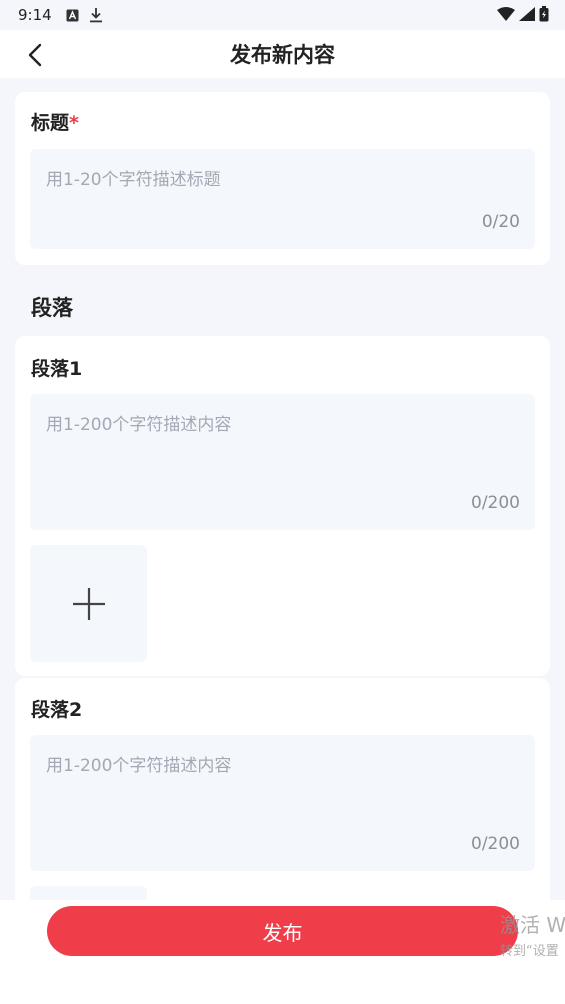 The width and height of the screenshot is (565, 1004). I want to click on paragraph-2-label: 段落2, so click(57, 710).